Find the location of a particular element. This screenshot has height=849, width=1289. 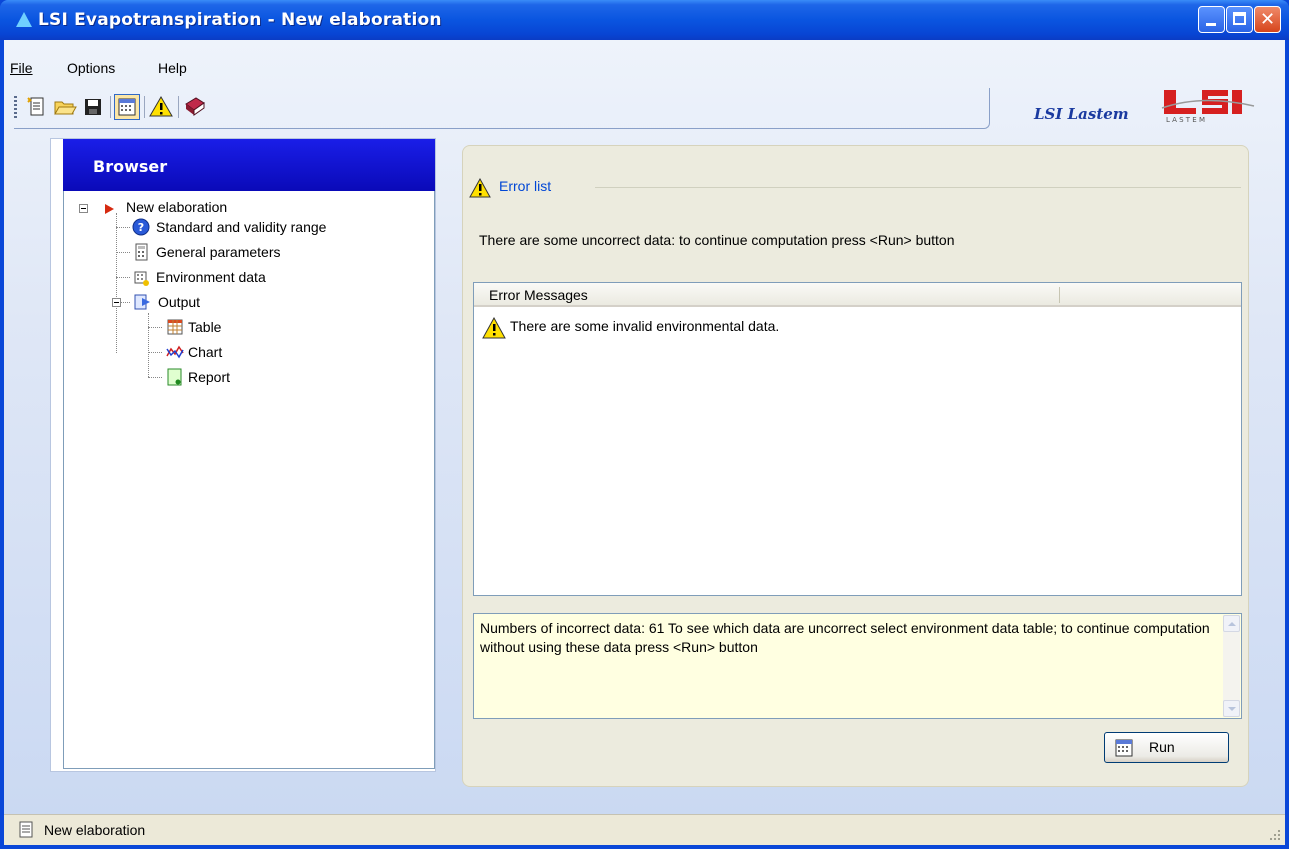

column-divider is located at coordinates (1059, 295).